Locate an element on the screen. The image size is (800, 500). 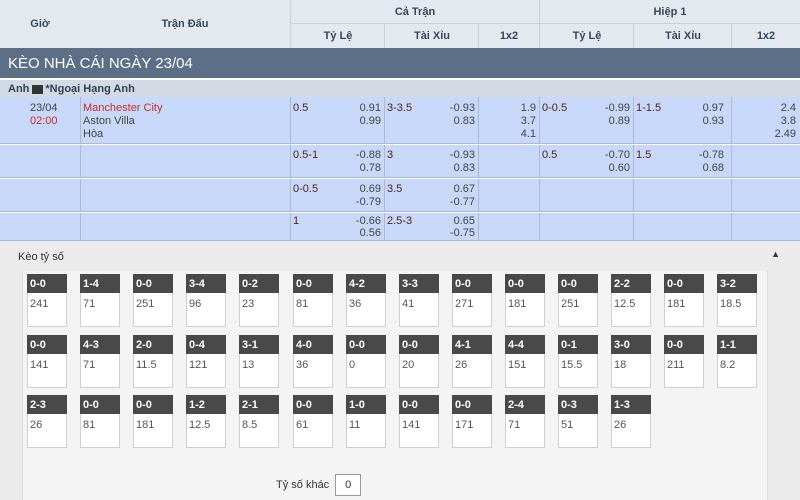
score-cell: 3-3 41 is located at coordinates (419, 300).